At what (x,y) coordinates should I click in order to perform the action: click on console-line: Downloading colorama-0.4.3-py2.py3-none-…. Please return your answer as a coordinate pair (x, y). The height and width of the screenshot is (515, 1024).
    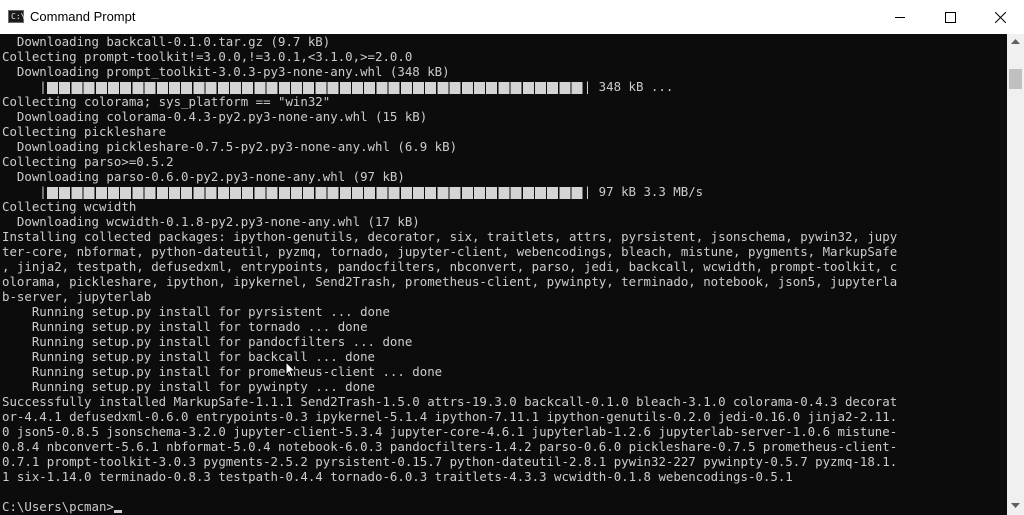
    Looking at the image, I should click on (215, 116).